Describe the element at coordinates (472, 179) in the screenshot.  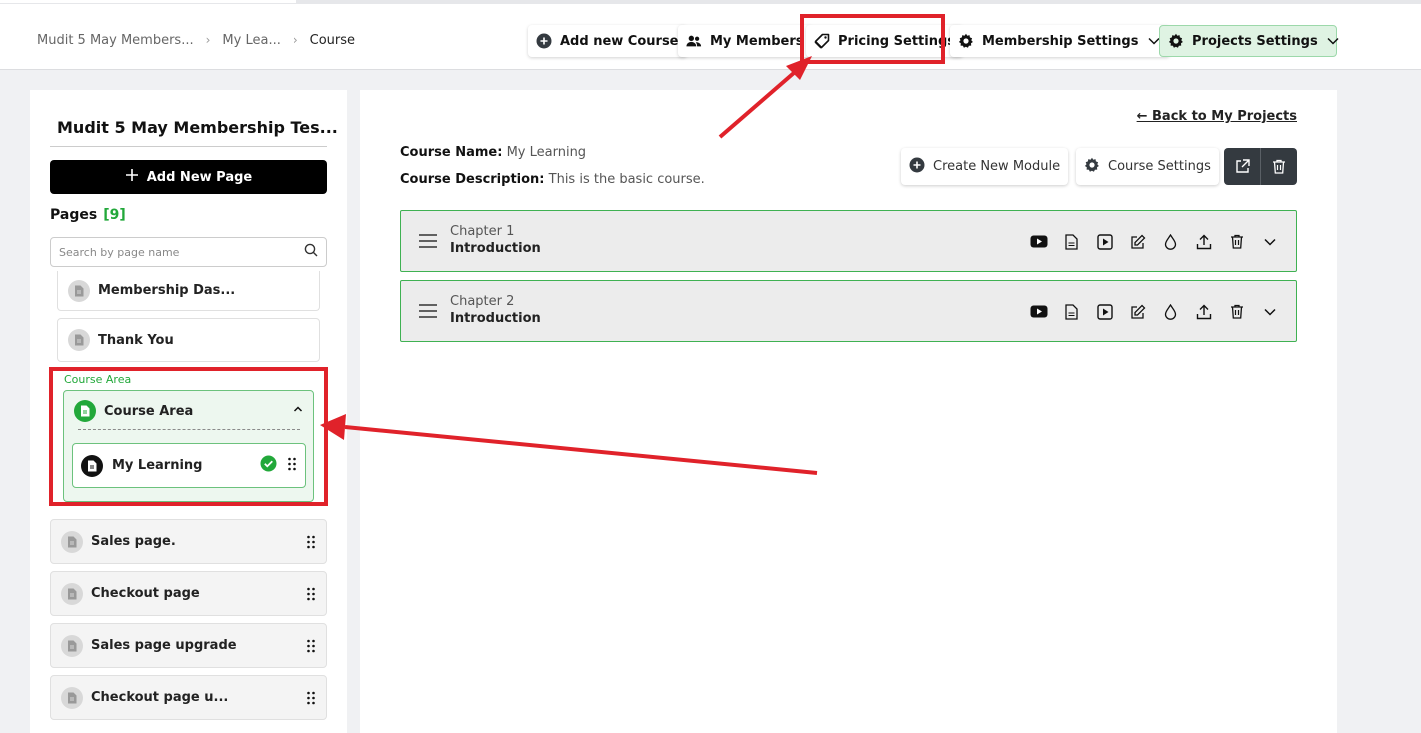
I see `course-description-label: Course Description:` at that location.